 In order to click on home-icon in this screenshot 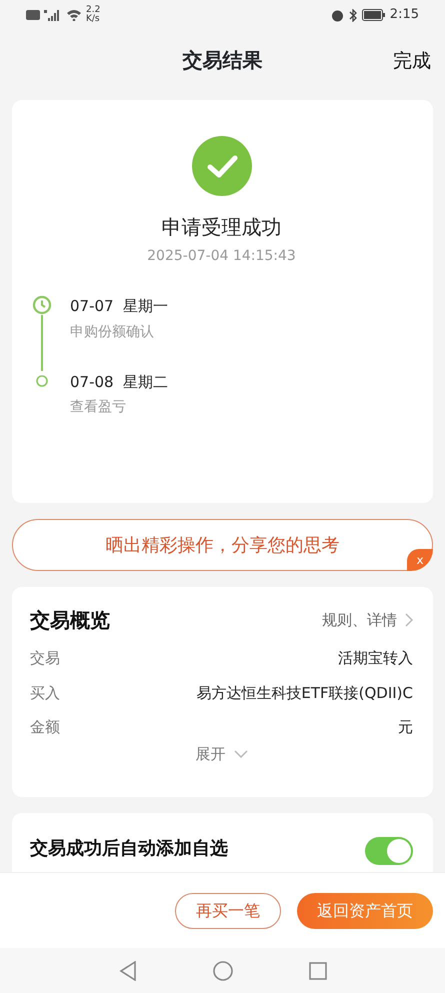, I will do `click(222, 970)`.